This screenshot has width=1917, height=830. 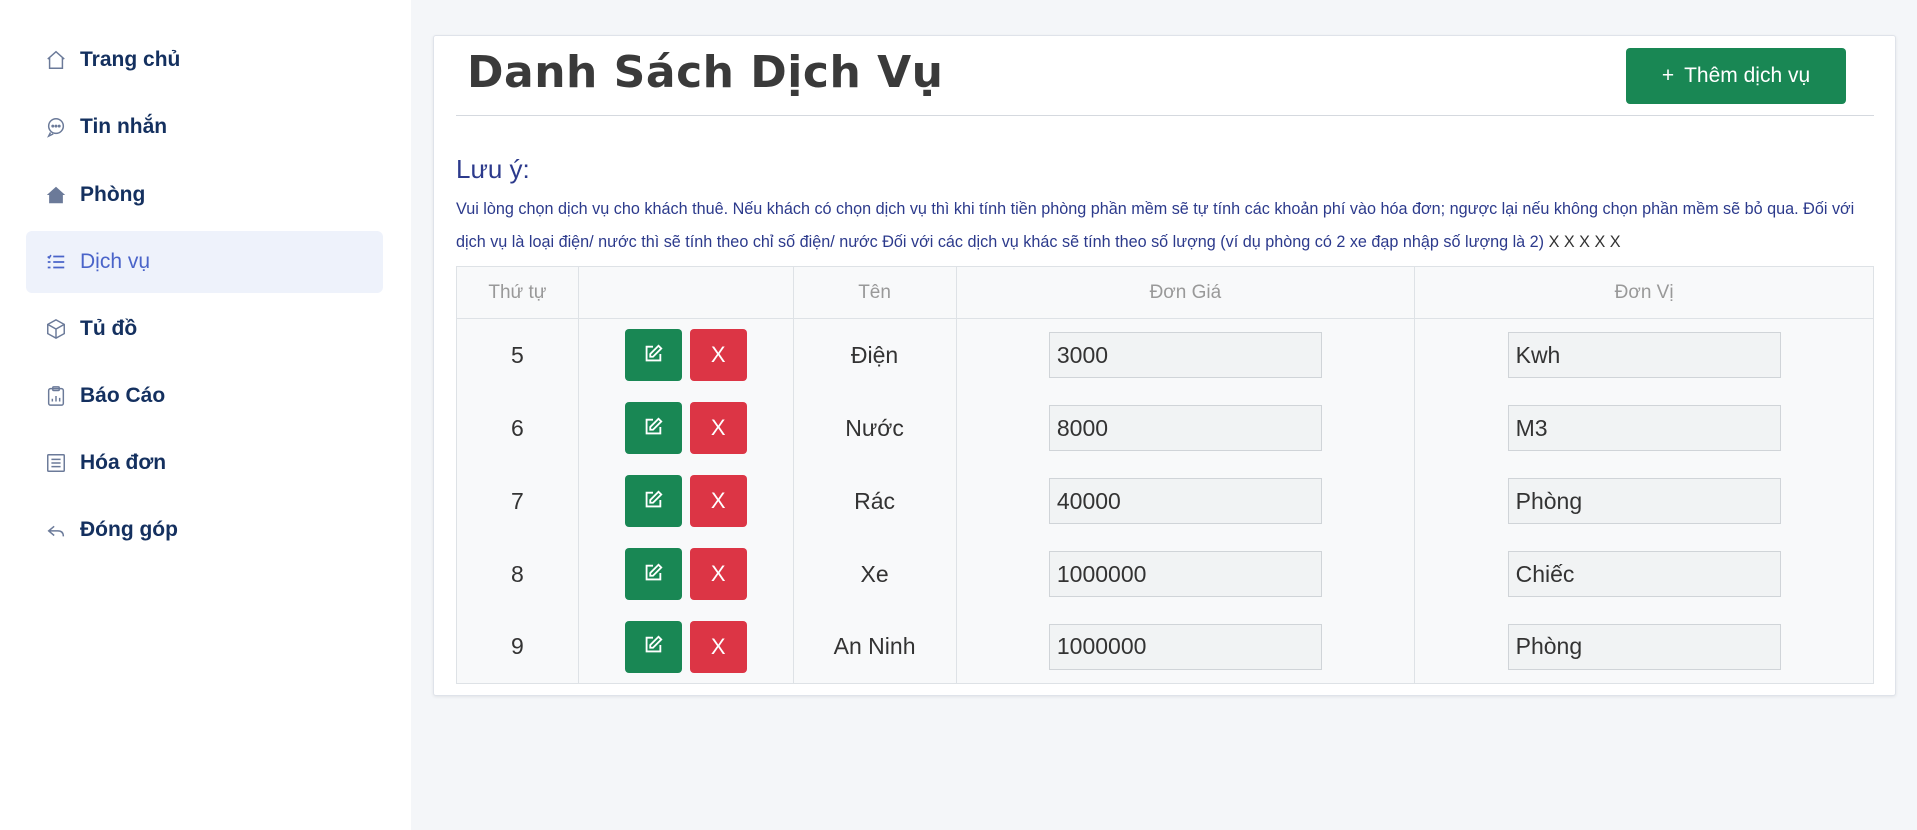 I want to click on row-name: Xe, so click(x=874, y=574).